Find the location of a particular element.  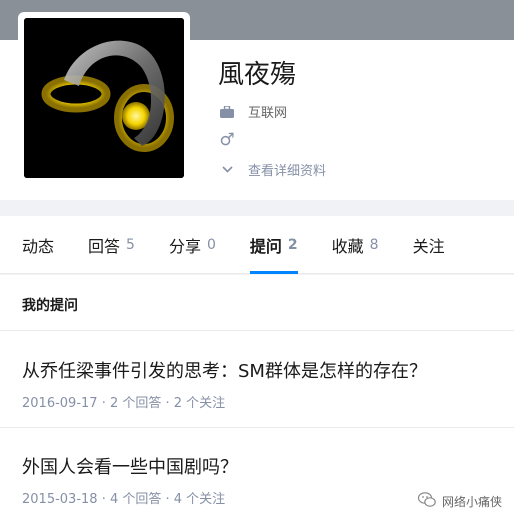

follow-count: 2 个关注 is located at coordinates (199, 403).